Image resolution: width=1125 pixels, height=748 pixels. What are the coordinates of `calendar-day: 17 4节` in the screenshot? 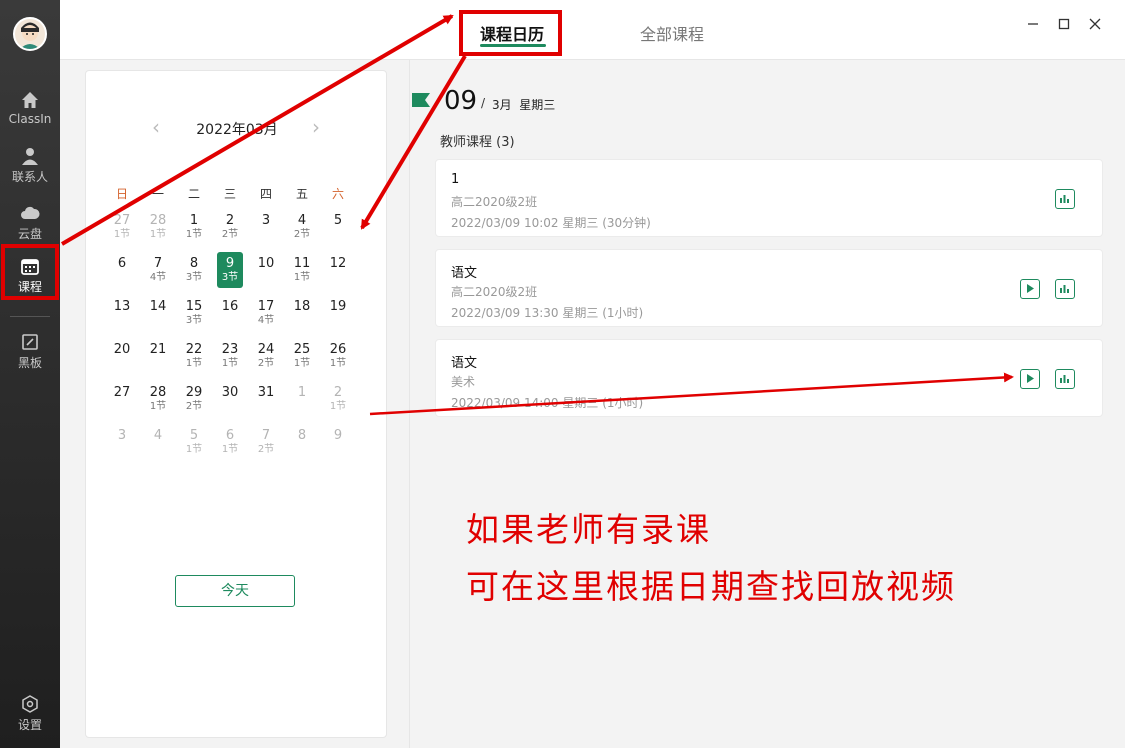 It's located at (266, 313).